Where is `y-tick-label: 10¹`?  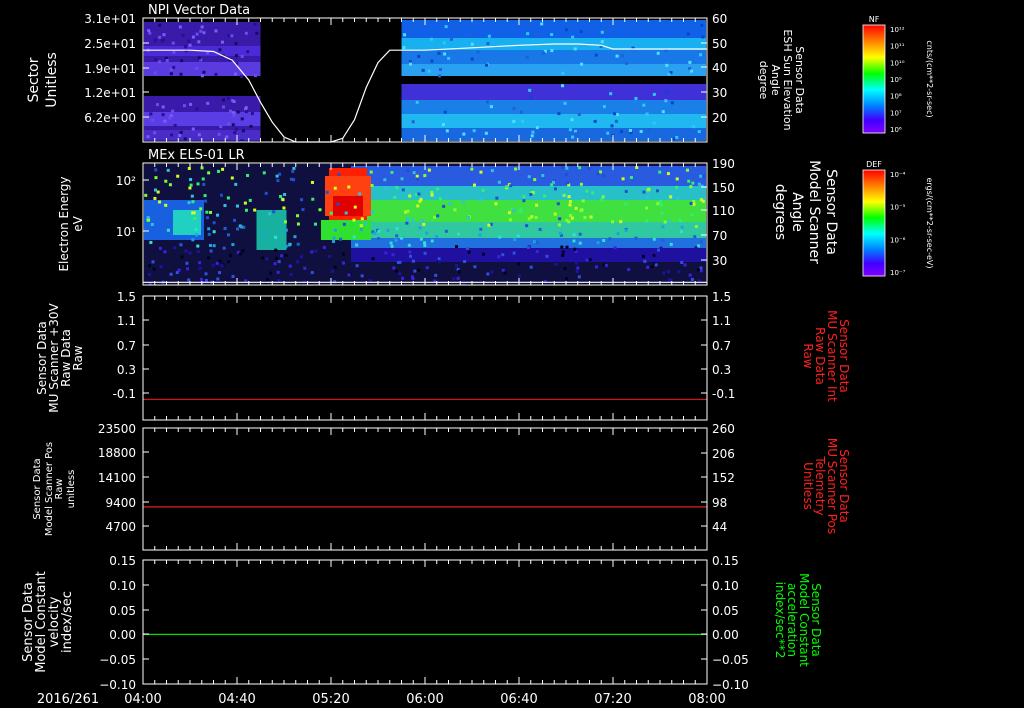
y-tick-label: 10¹ is located at coordinates (126, 232).